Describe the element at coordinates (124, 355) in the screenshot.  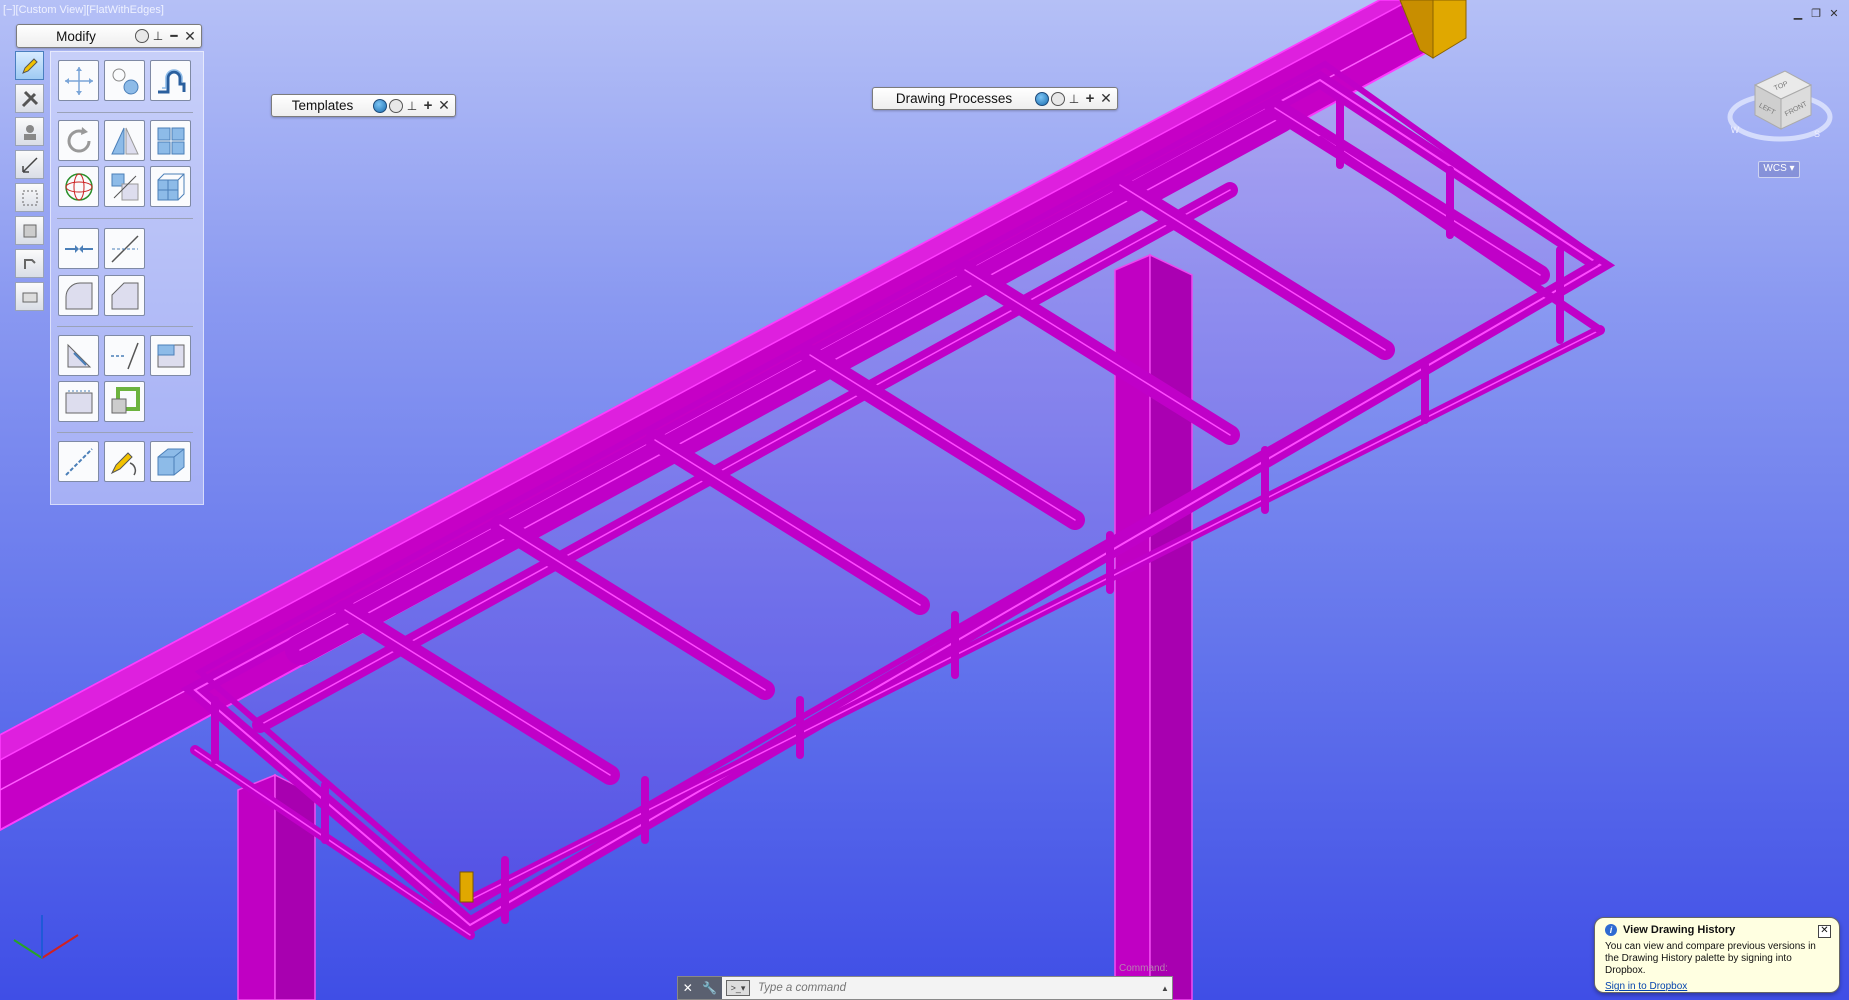
I see `extend-icon` at that location.